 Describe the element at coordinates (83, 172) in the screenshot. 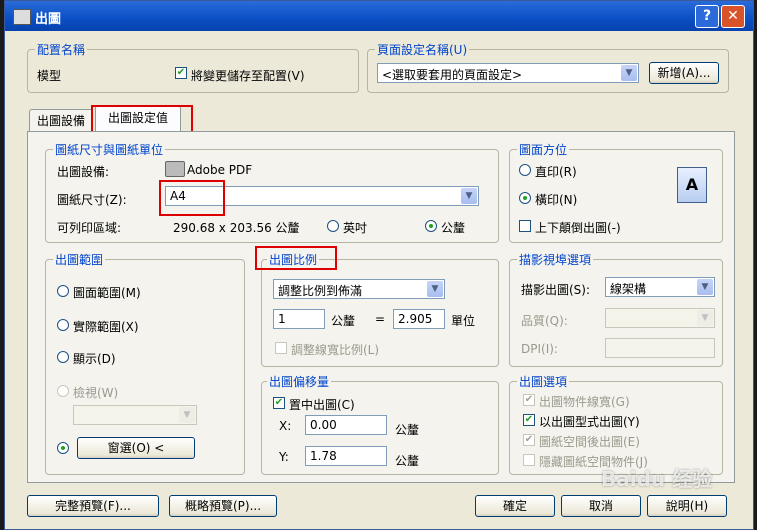

I see `device-label: 出圖設備:` at that location.